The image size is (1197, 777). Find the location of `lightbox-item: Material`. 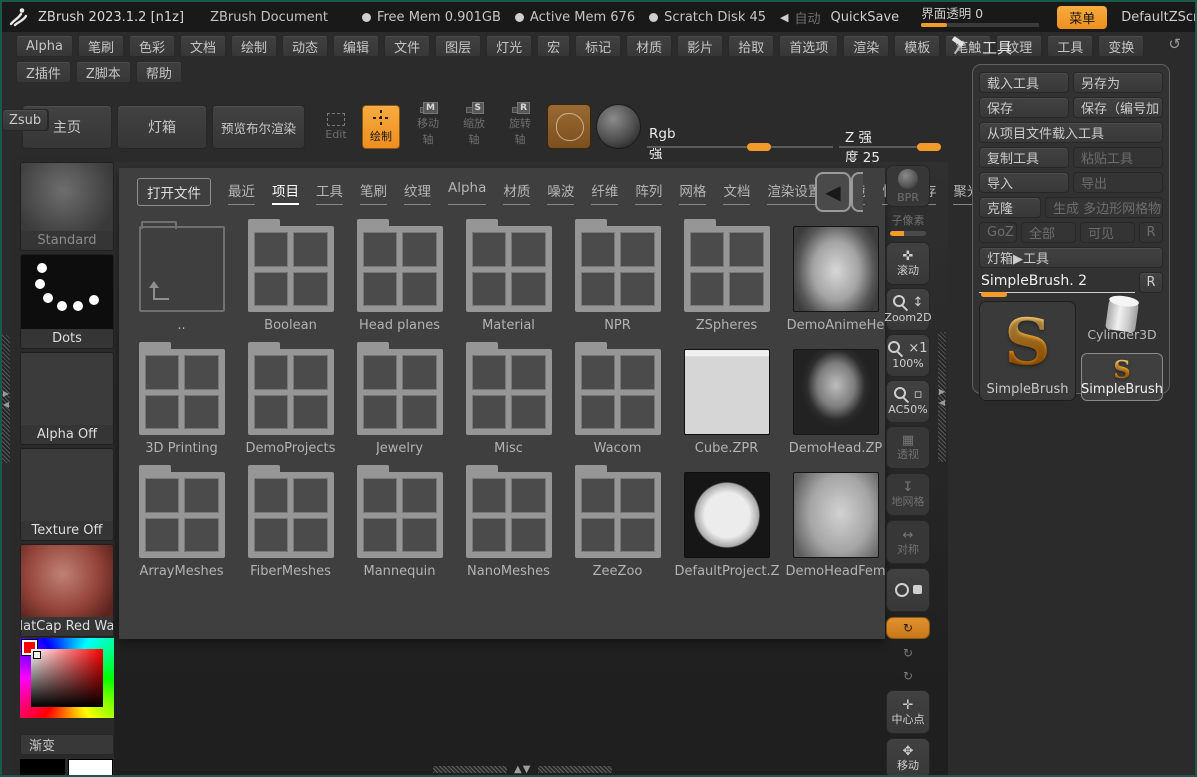

lightbox-item: Material is located at coordinates (508, 277).